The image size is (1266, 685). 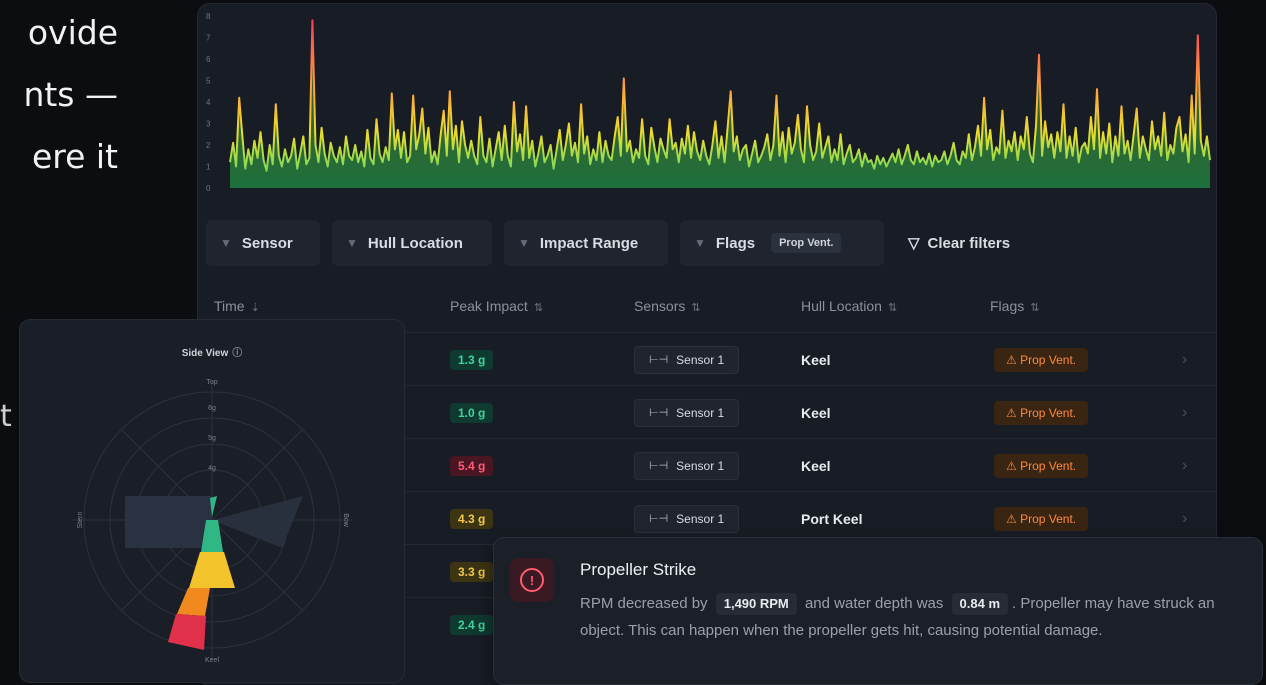 I want to click on y-tick-label: 2, so click(x=208, y=145).